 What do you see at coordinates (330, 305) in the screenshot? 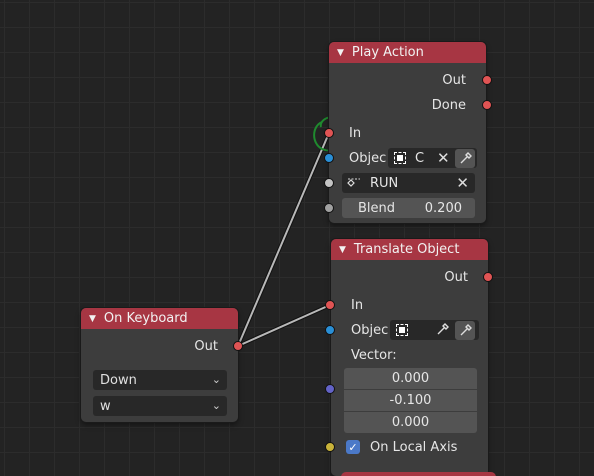
I see `translate-in-socket` at bounding box center [330, 305].